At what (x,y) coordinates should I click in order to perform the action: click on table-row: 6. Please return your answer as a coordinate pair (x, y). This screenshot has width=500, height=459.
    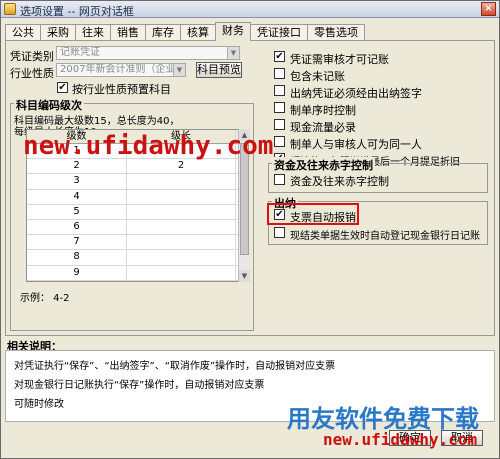
    Looking at the image, I should click on (137, 227).